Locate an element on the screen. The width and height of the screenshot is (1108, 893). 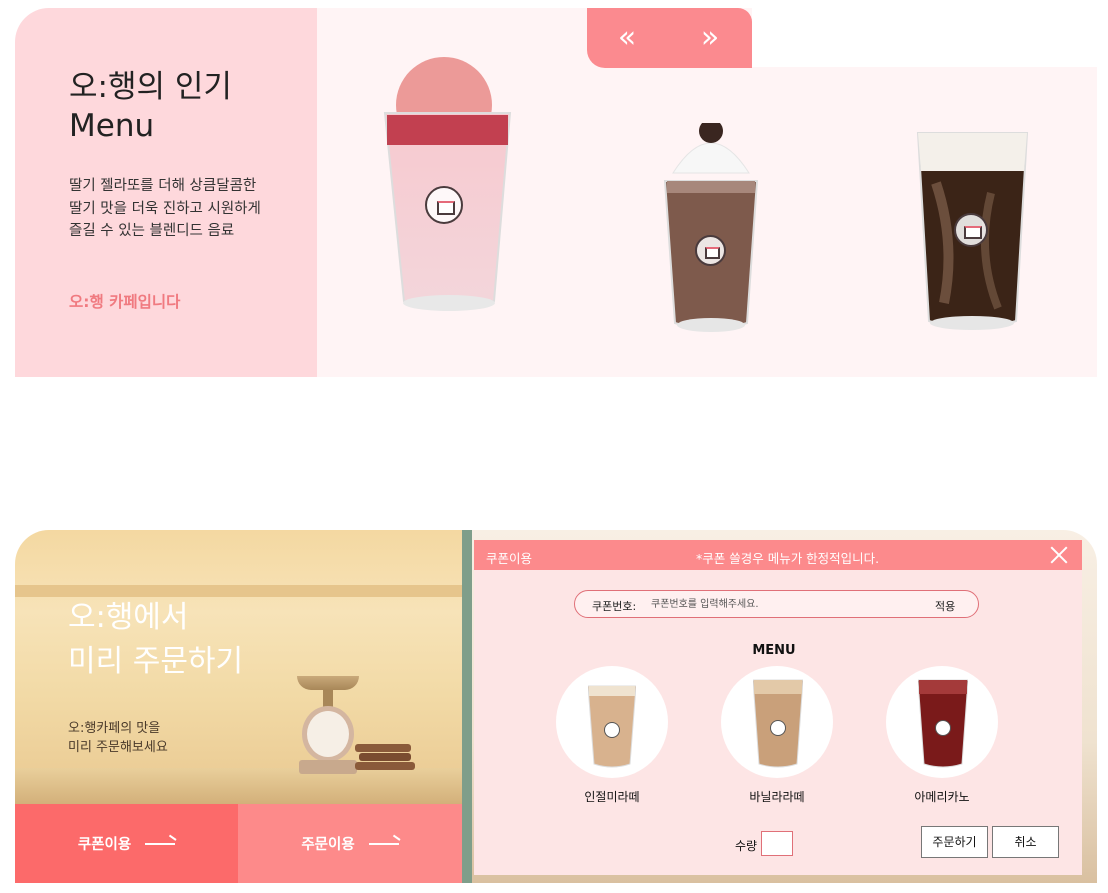
injeolmi-latte-cup-image is located at coordinates (612, 724).